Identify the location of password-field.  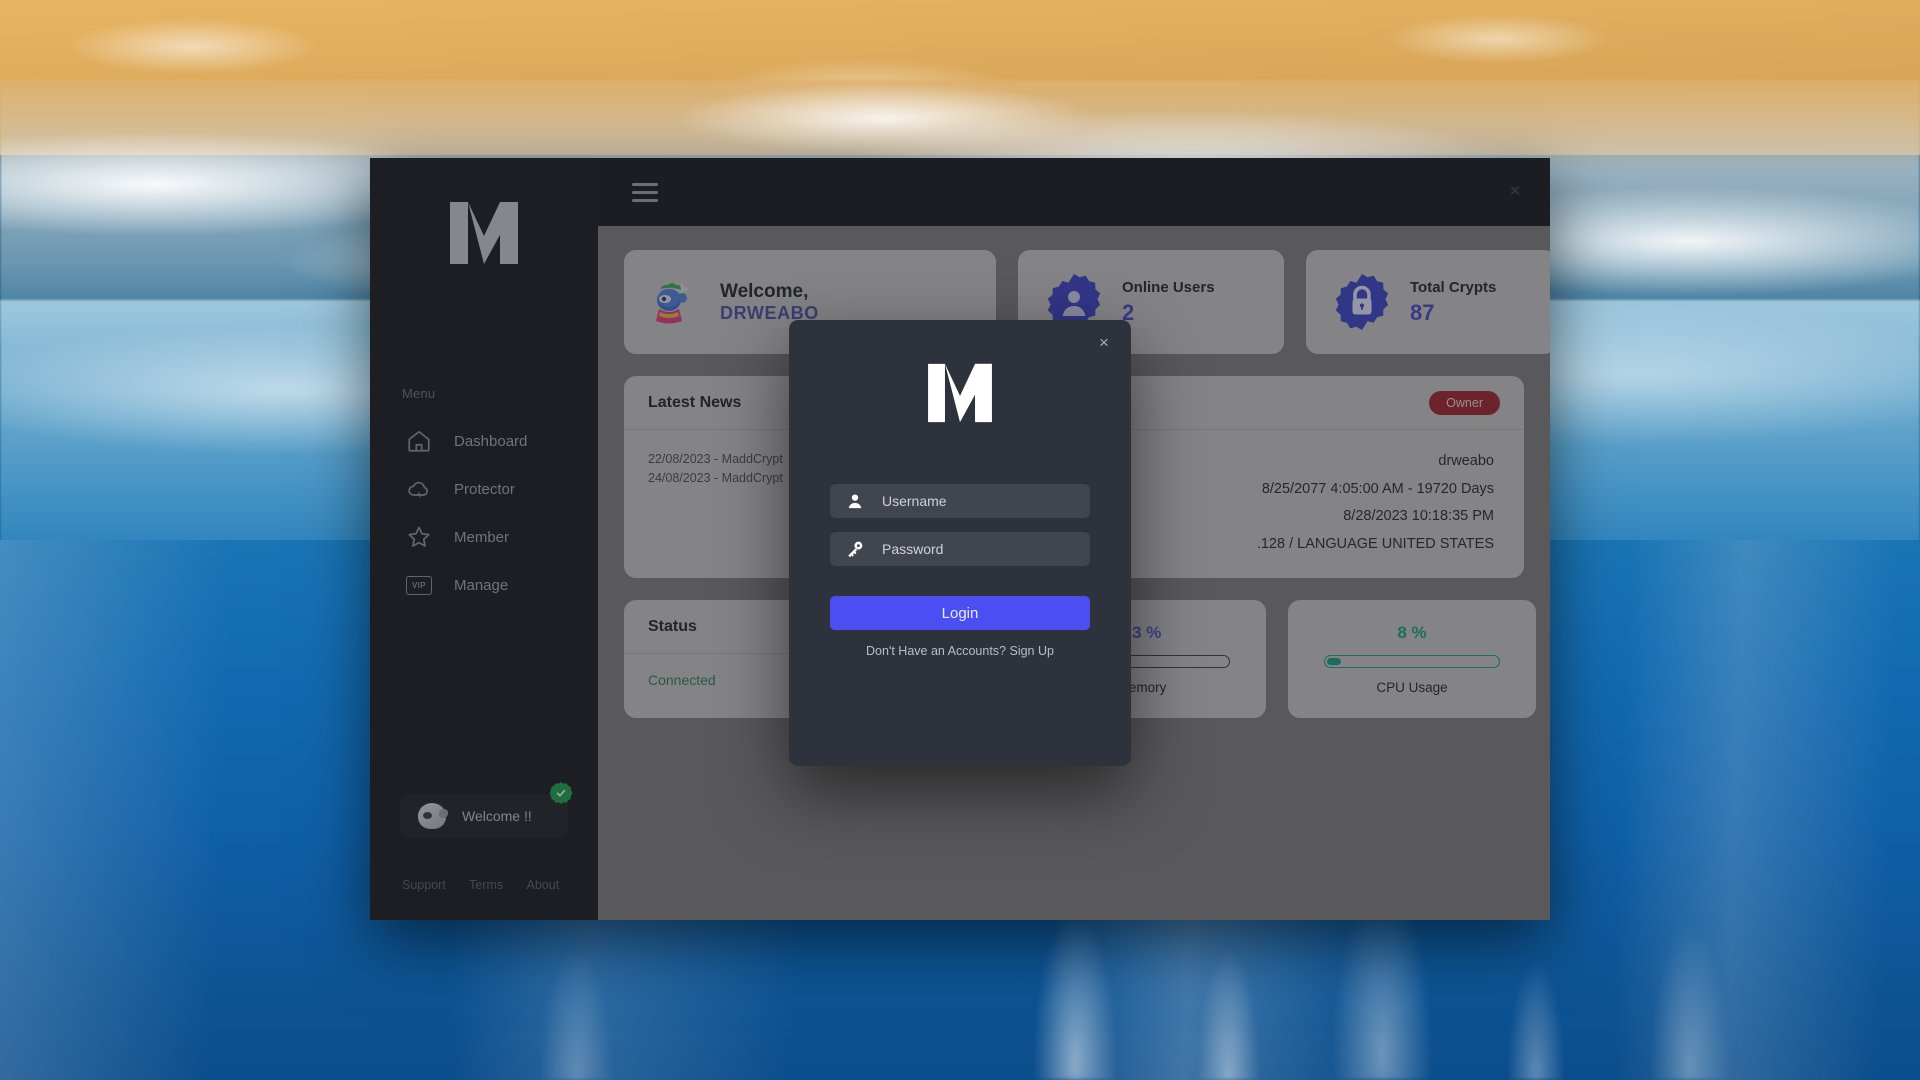
(960, 549).